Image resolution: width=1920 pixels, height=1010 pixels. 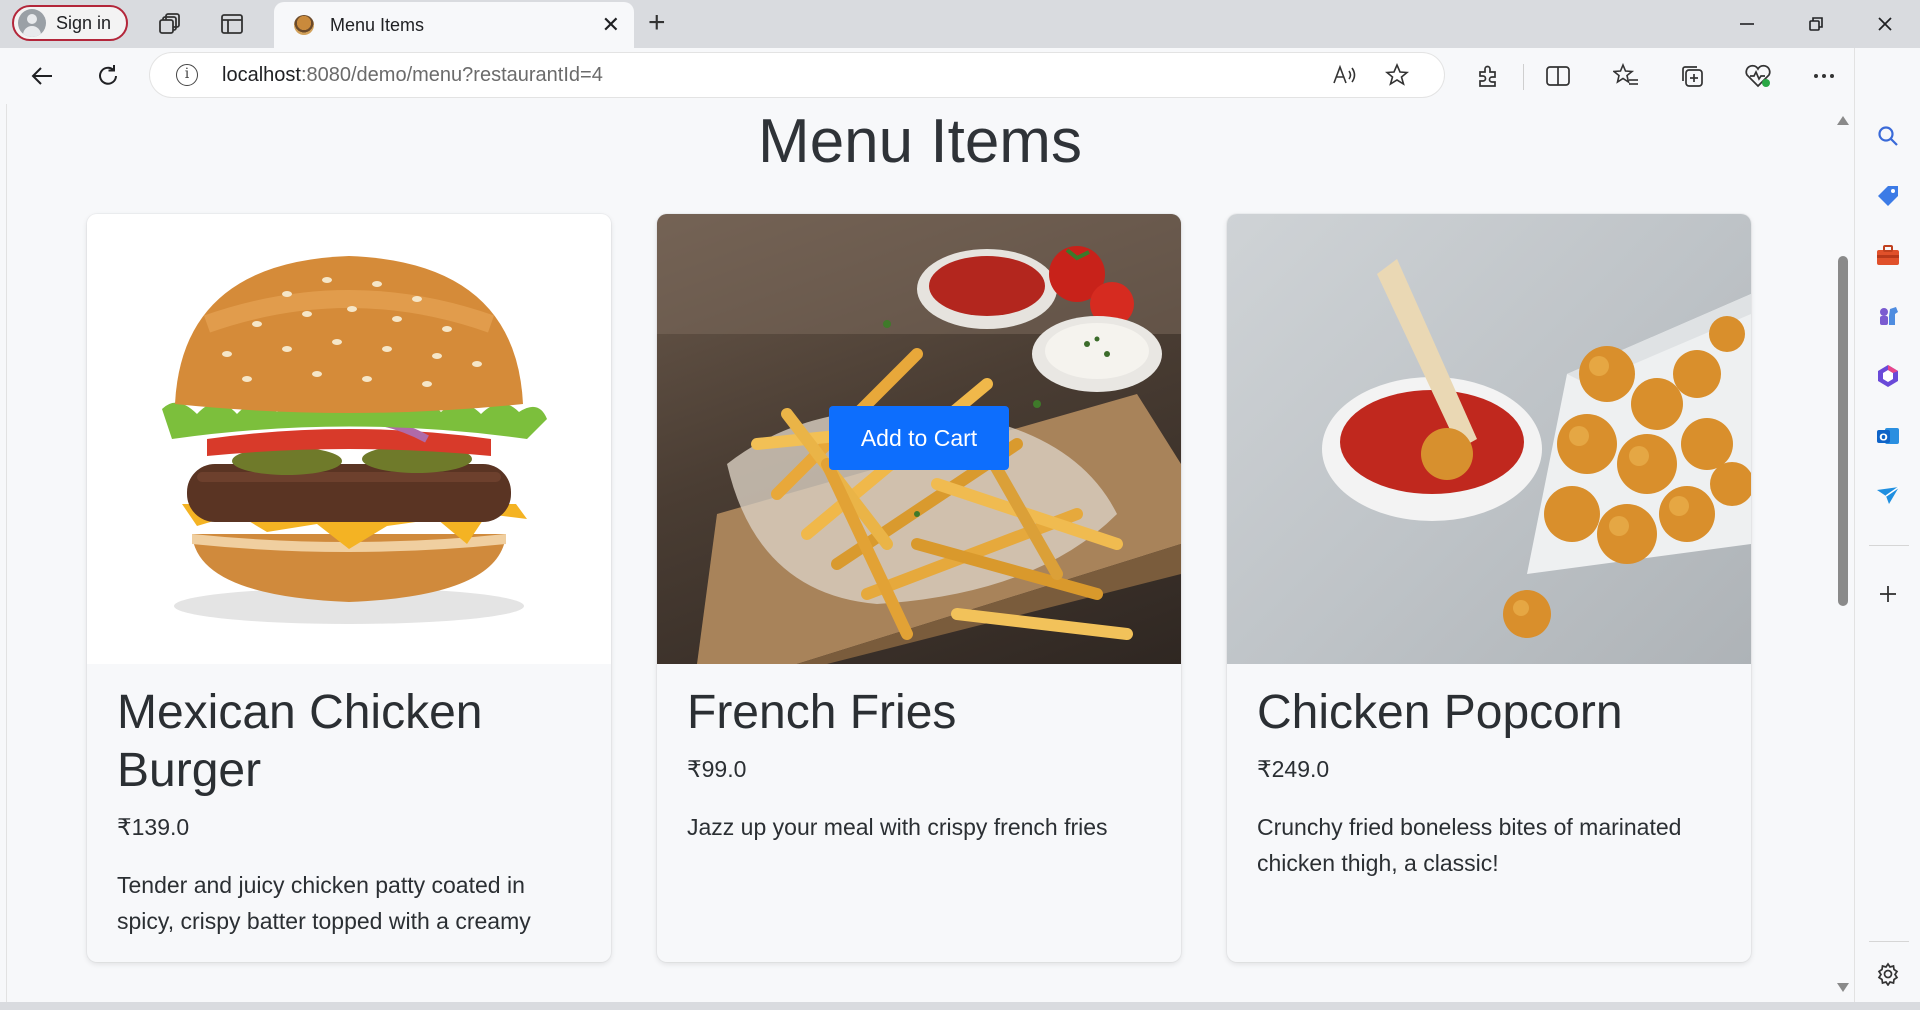 I want to click on scroll-up-arrow-icon, so click(x=1843, y=120).